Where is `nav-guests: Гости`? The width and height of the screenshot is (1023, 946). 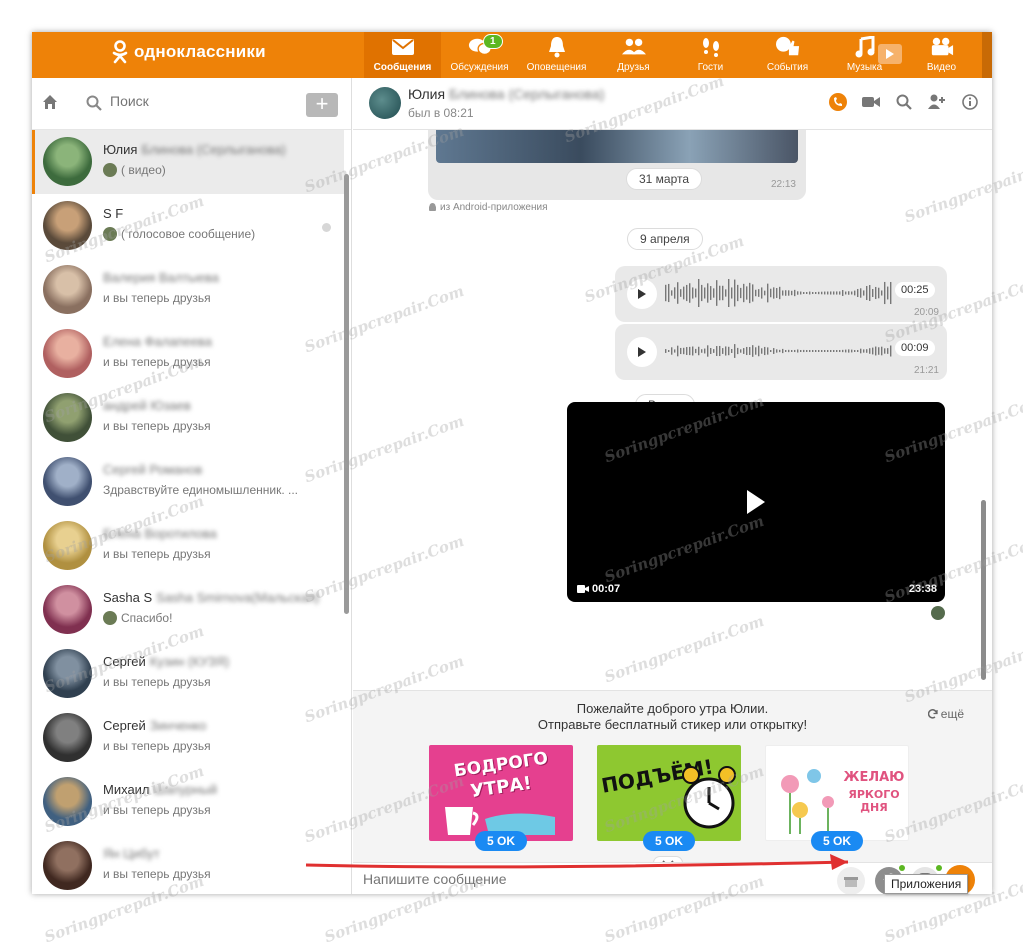 nav-guests: Гости is located at coordinates (710, 55).